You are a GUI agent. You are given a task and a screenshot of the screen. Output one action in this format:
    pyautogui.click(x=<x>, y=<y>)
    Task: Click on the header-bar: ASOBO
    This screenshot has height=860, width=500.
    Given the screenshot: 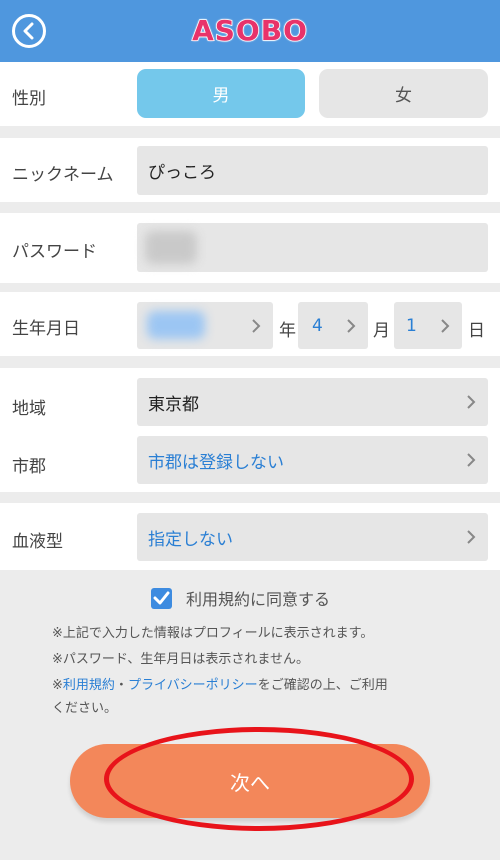 What is the action you would take?
    pyautogui.click(x=250, y=31)
    